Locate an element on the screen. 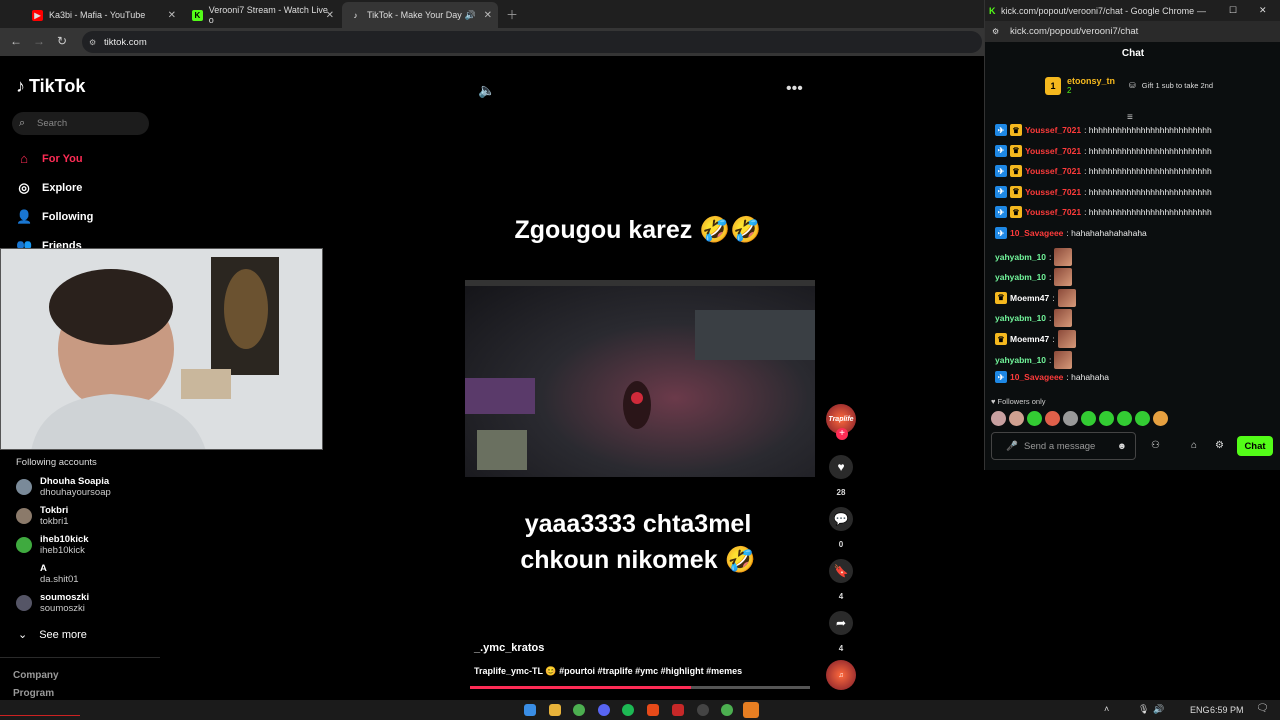 The height and width of the screenshot is (720, 1280). nav-following: 👤 Following is located at coordinates (54, 217).